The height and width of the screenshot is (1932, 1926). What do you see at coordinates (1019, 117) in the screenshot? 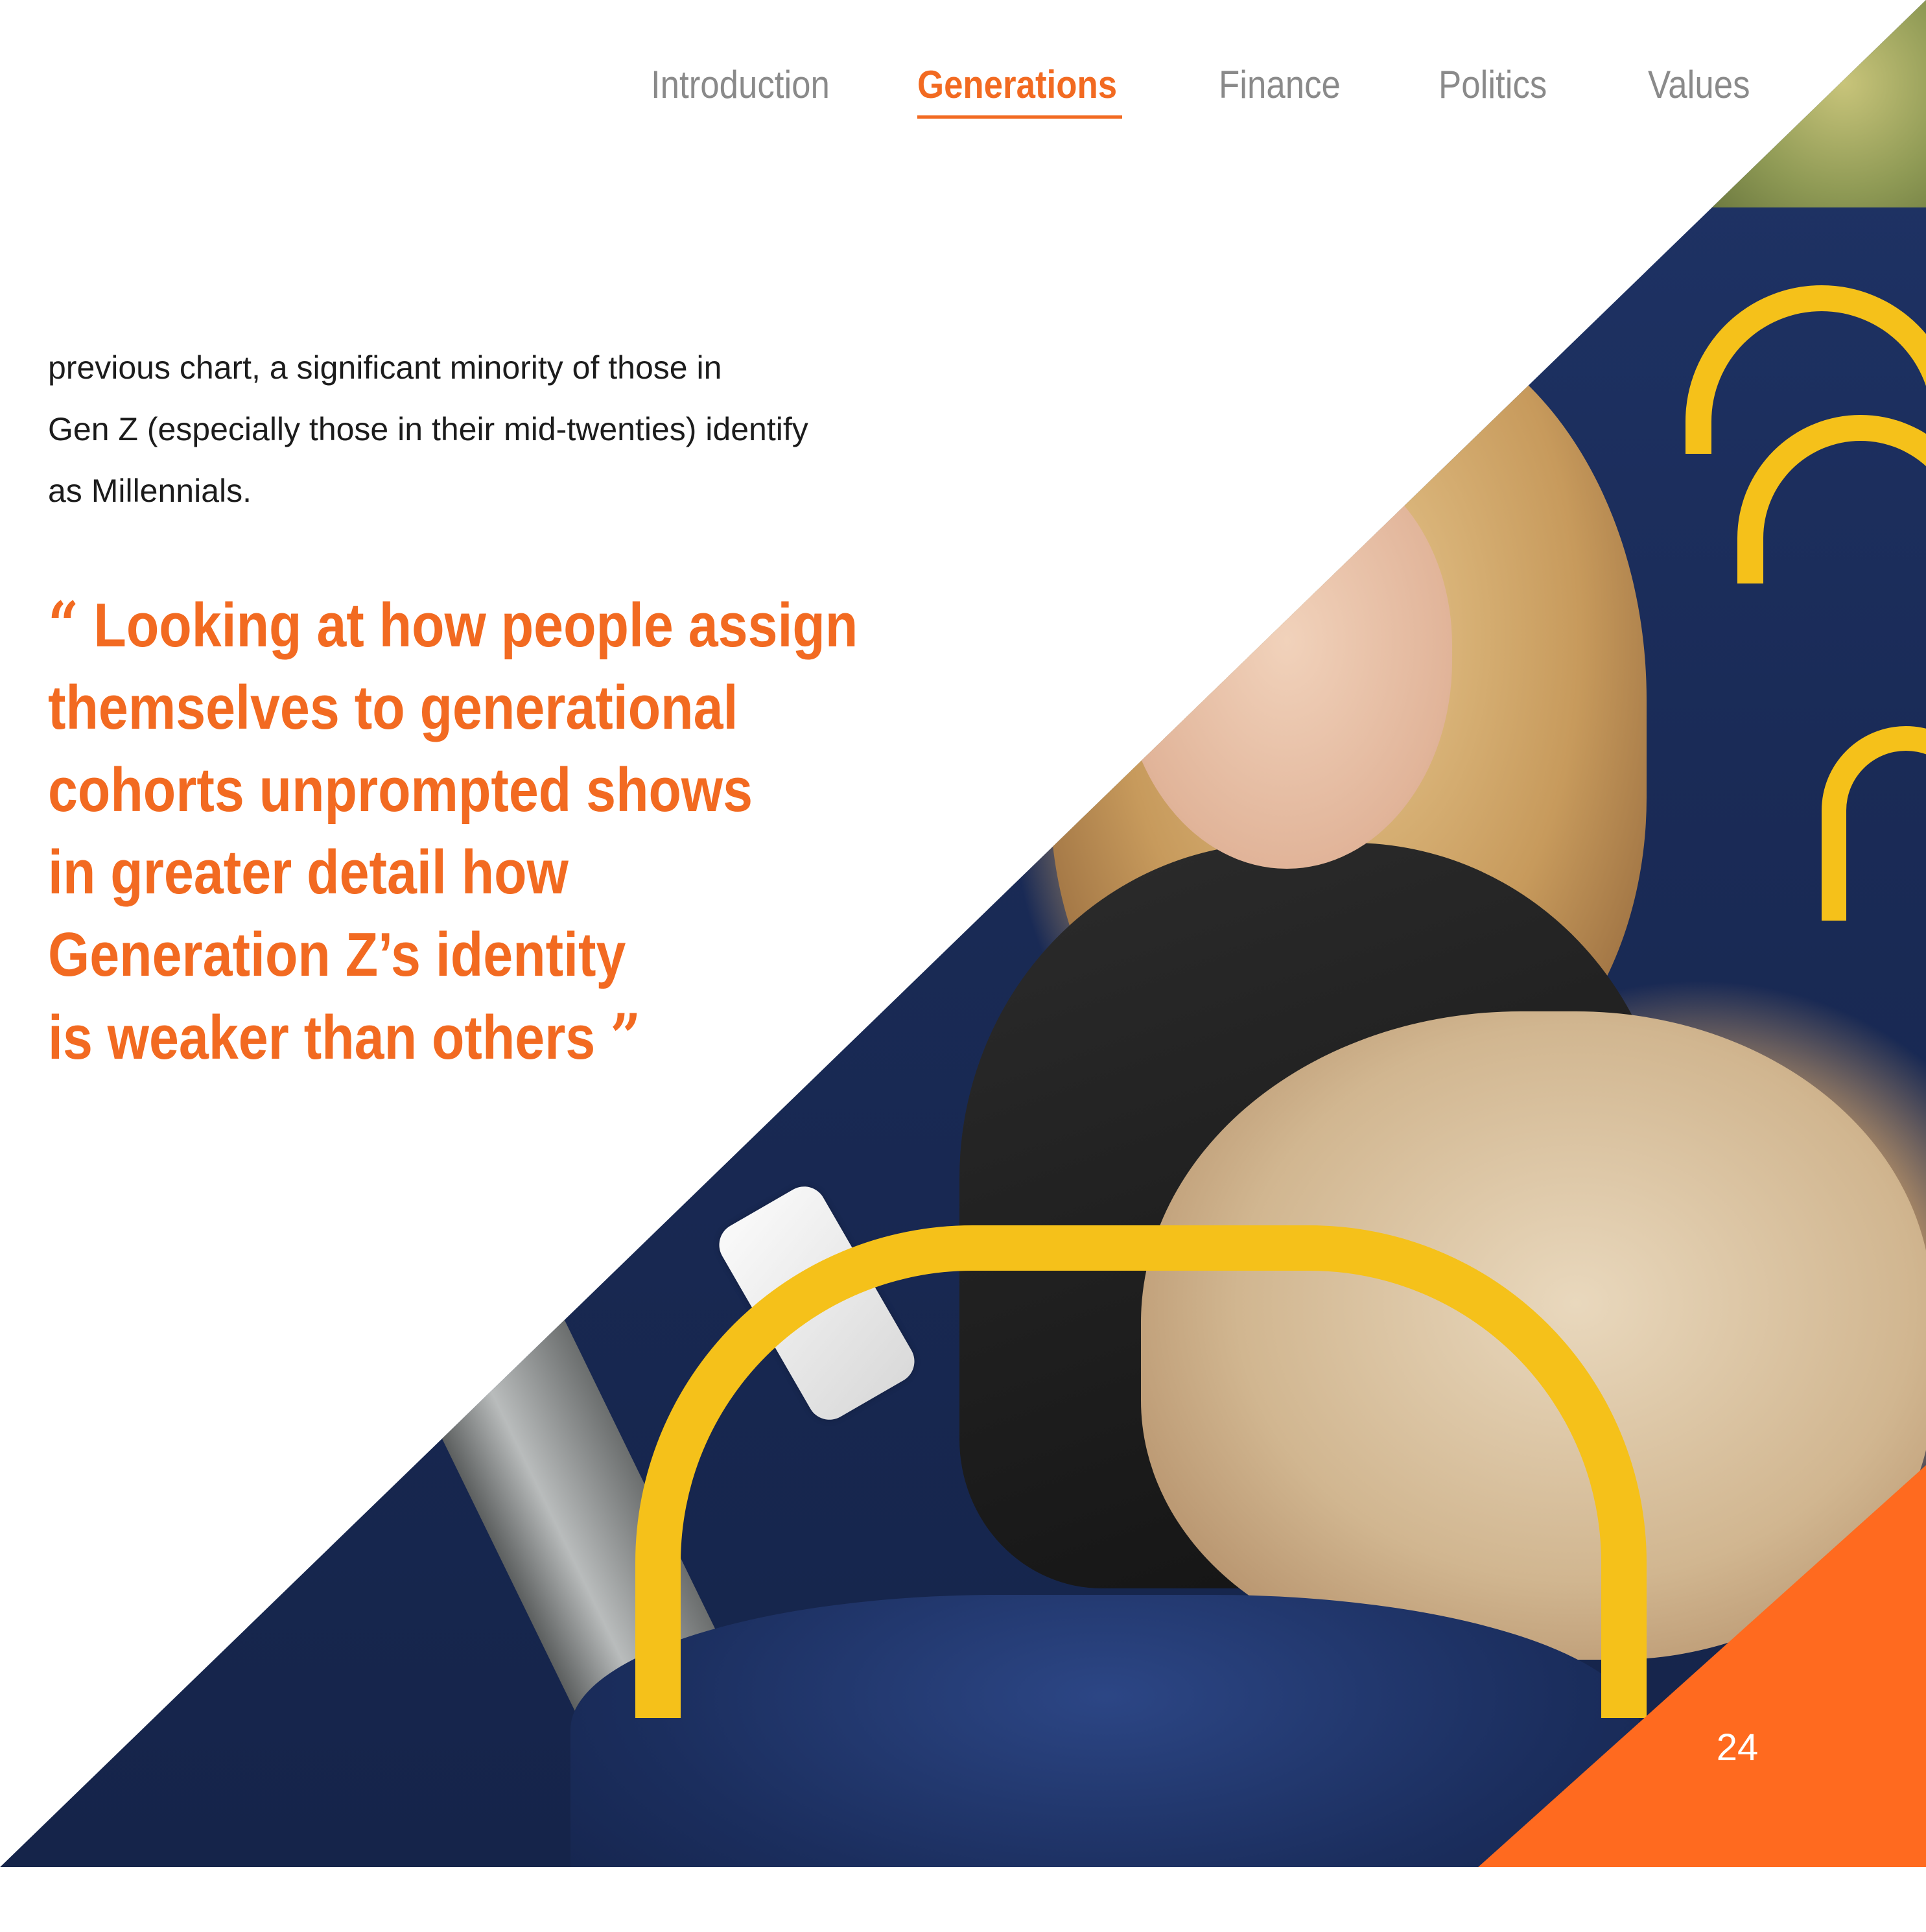
I see `nav-active-underline` at bounding box center [1019, 117].